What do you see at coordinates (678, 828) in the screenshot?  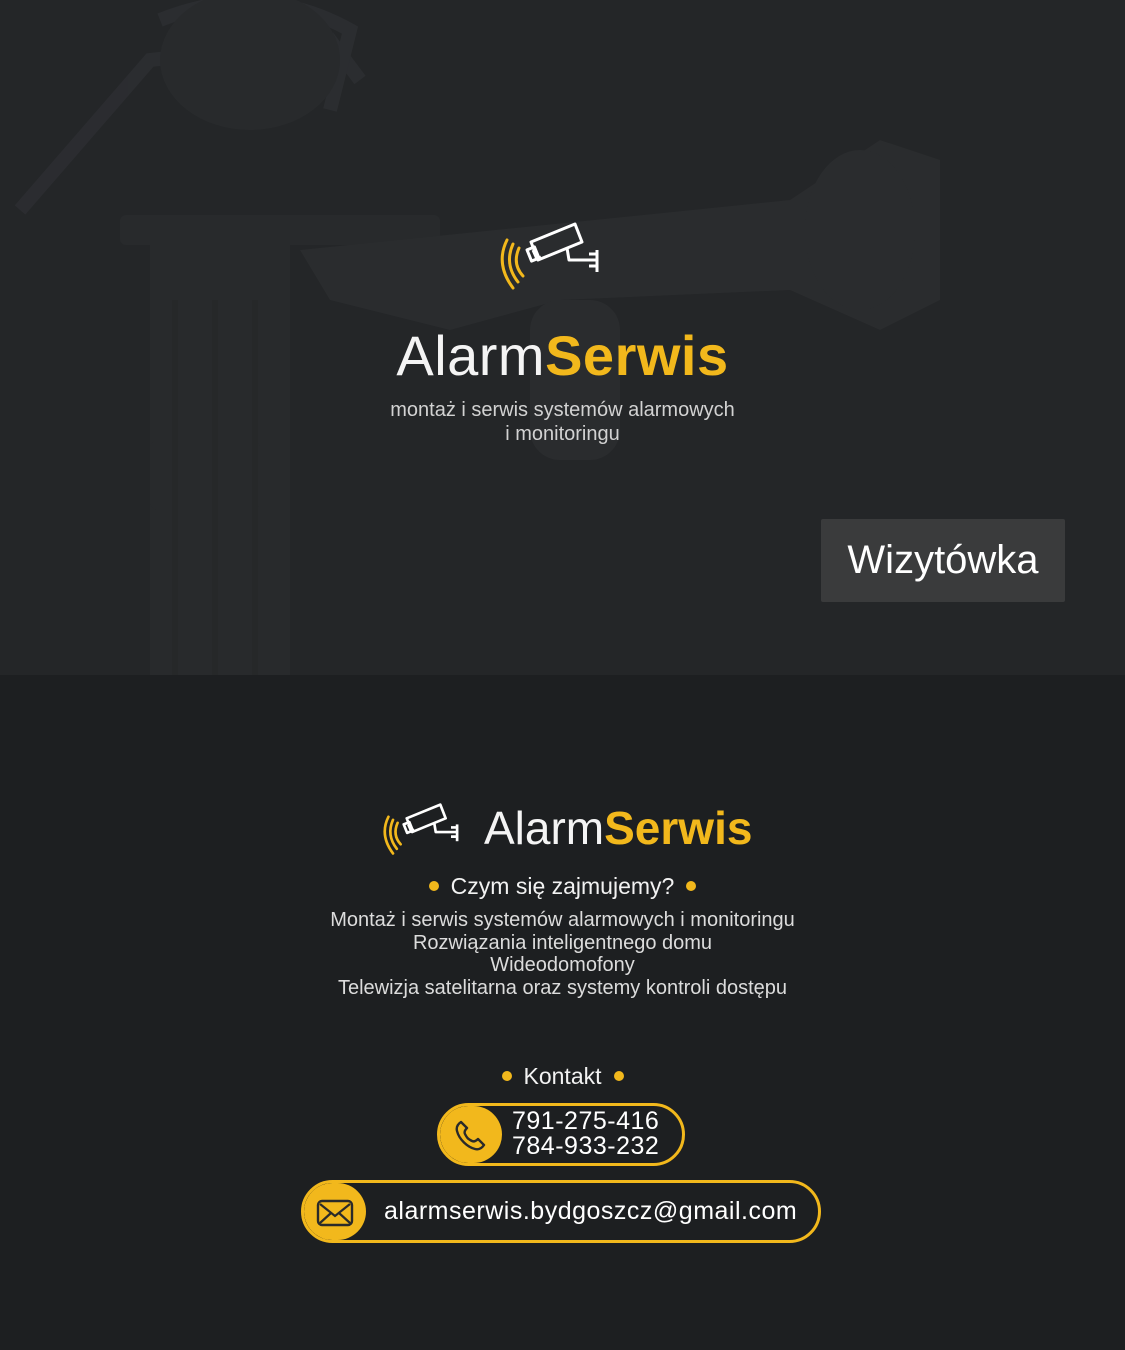 I see `footer-brand-name-bold: Serwis` at bounding box center [678, 828].